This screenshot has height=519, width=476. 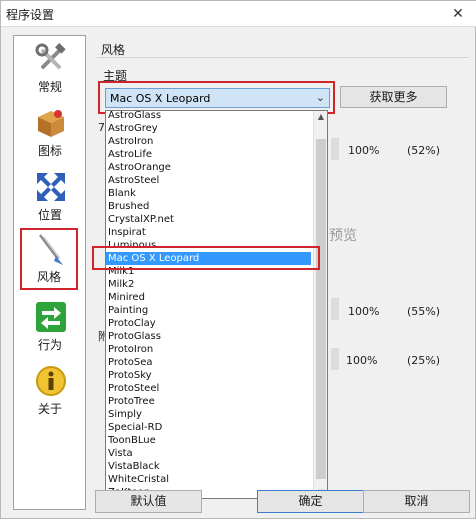 I want to click on list-item: CrystalXP.net, so click(x=208, y=219).